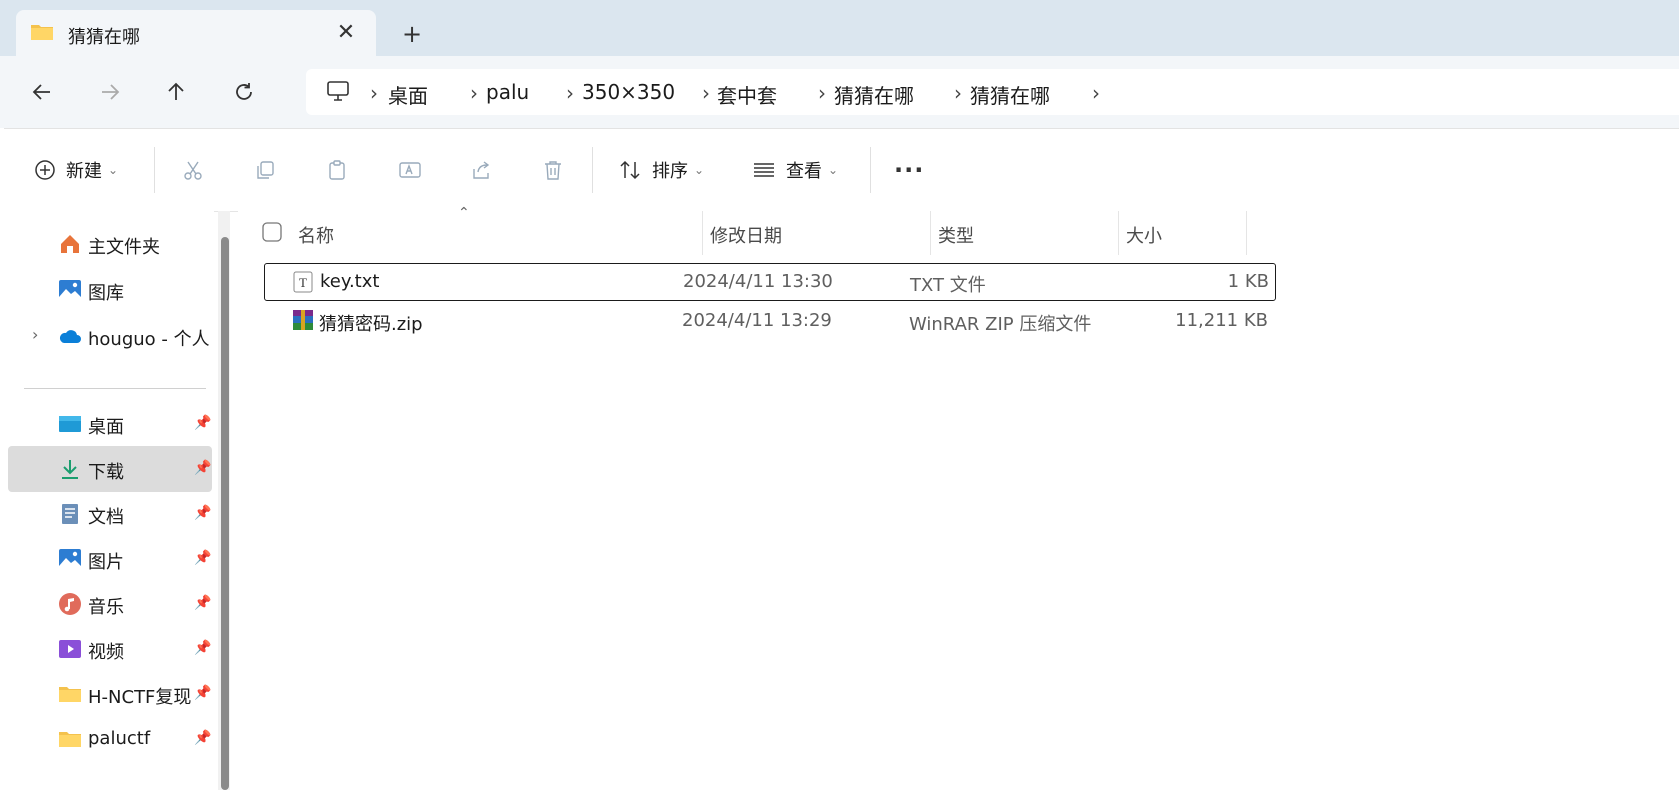 This screenshot has width=1679, height=790. What do you see at coordinates (795, 170) in the screenshot?
I see `view-button: 查看 ⌄` at bounding box center [795, 170].